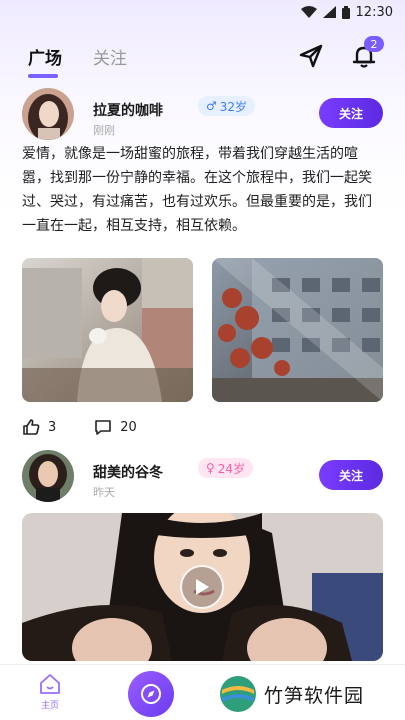 This screenshot has width=405, height=720. What do you see at coordinates (45, 61) in the screenshot?
I see `tab-square: 广场` at bounding box center [45, 61].